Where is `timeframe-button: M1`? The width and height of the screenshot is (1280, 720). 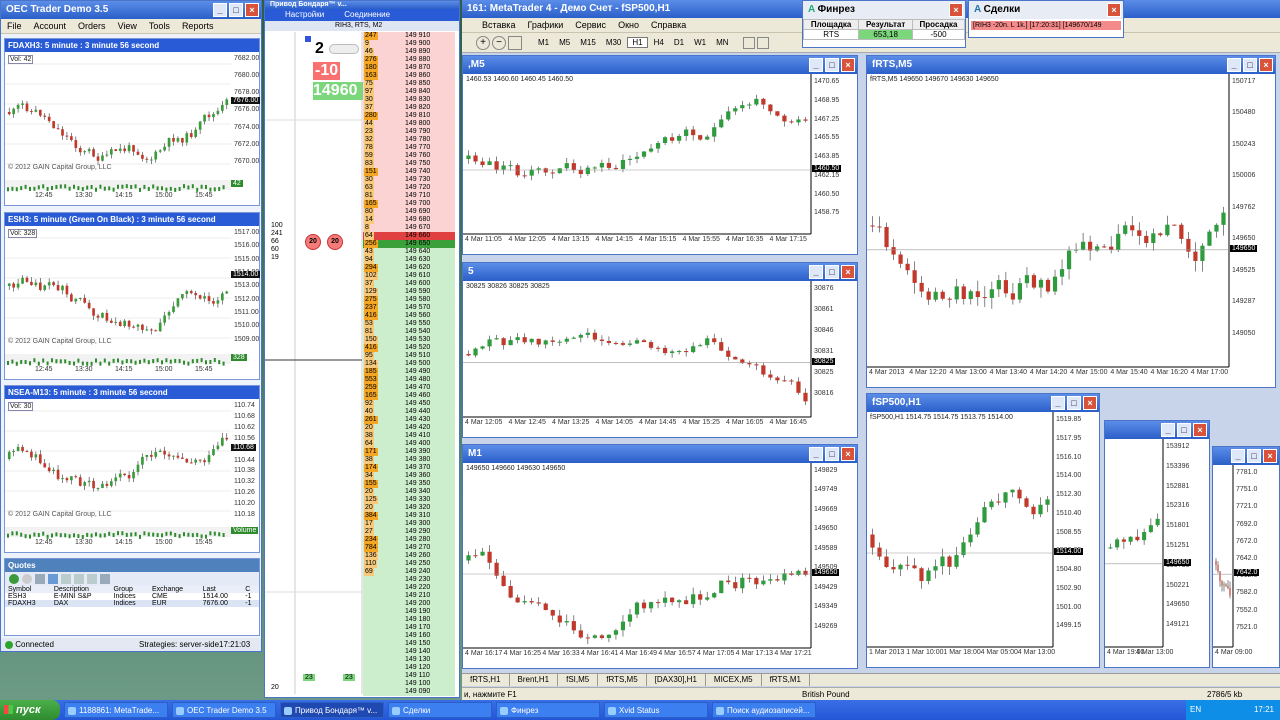
timeframe-button: M1 is located at coordinates (543, 42).